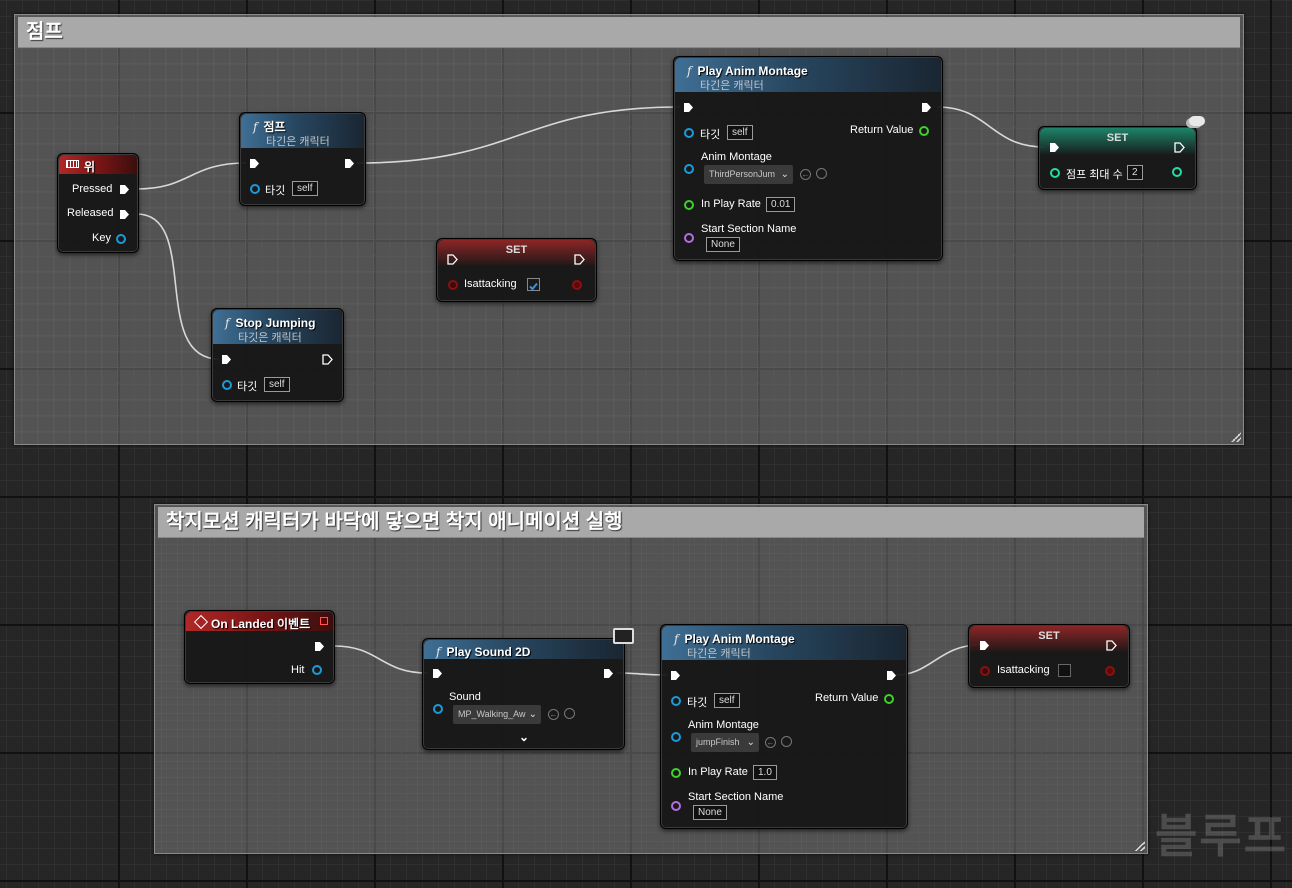  What do you see at coordinates (90, 167) in the screenshot?
I see `node-title: 위` at bounding box center [90, 167].